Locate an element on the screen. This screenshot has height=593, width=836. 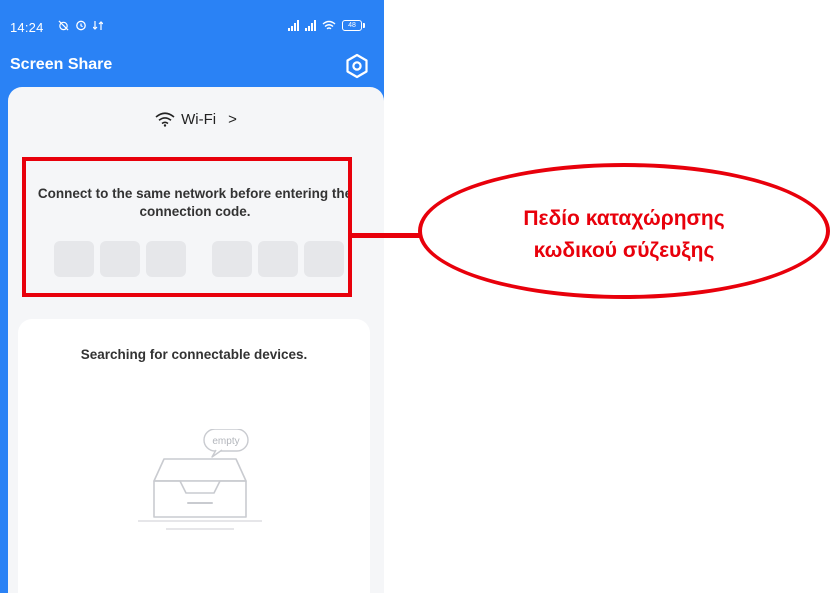
empty-inbox-icon: empty is located at coordinates (200, 479).